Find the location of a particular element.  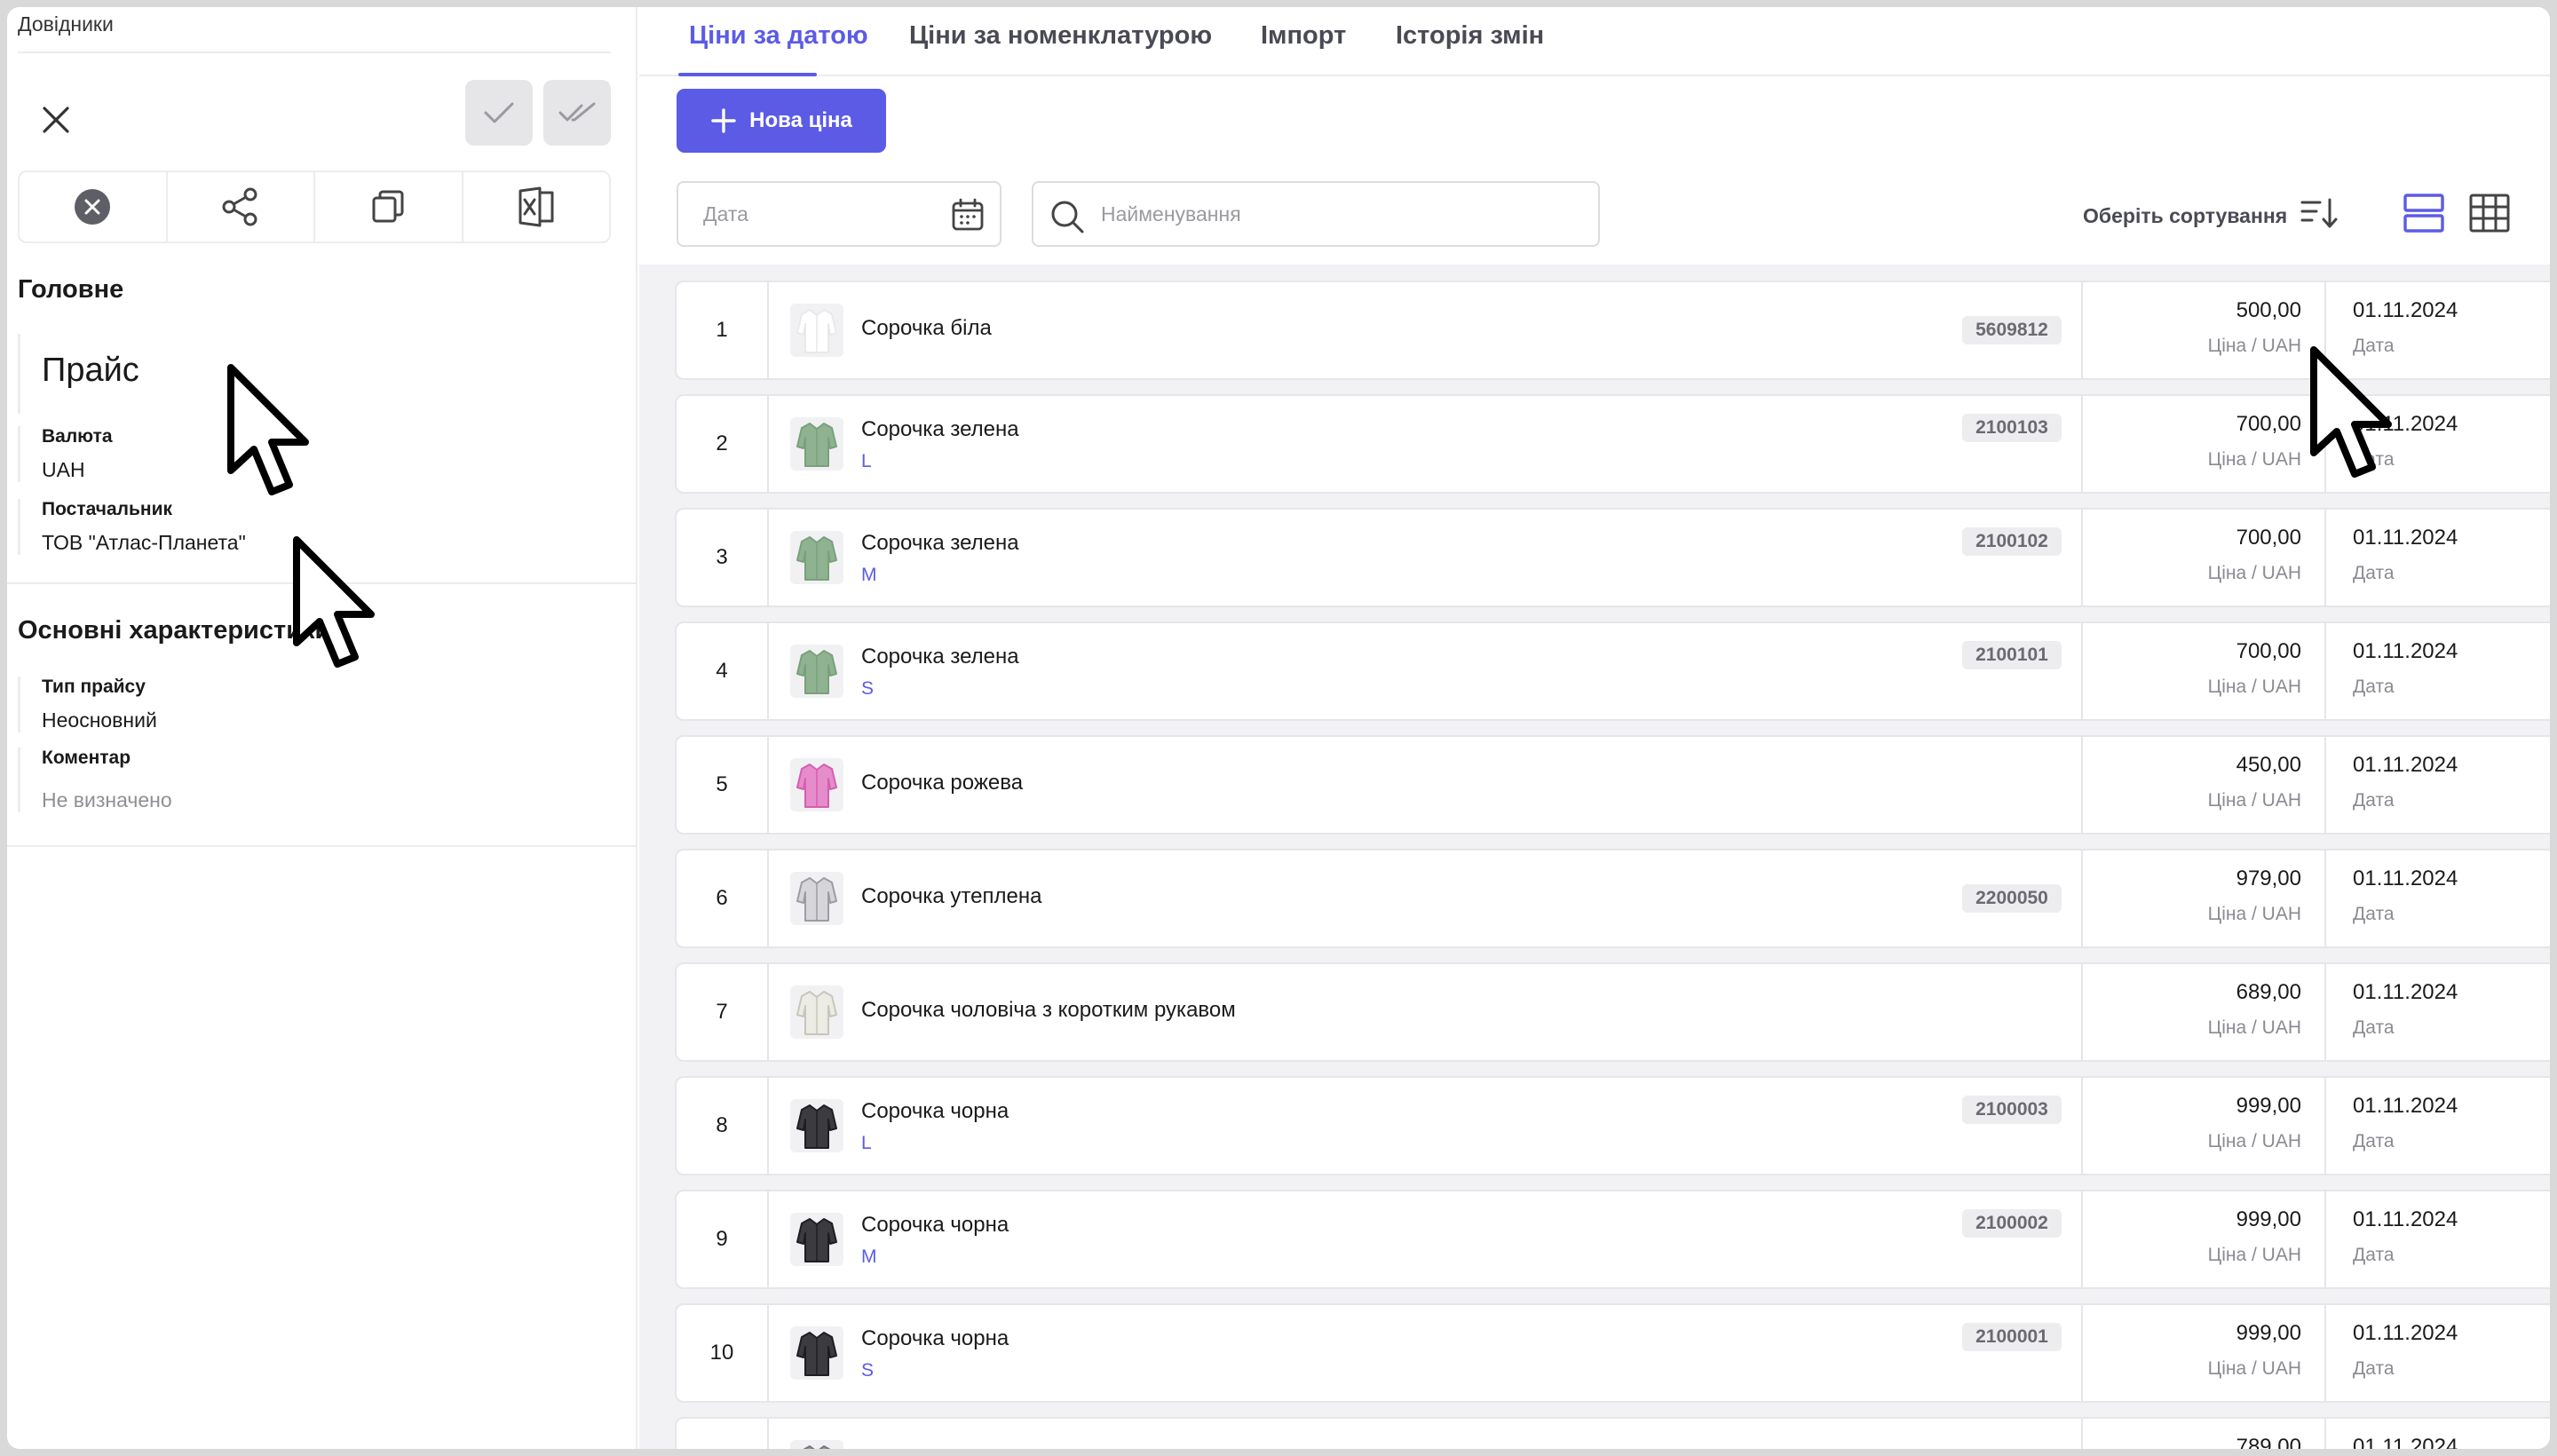

price-sub-label: Ціна / UAH is located at coordinates (2254, 573).